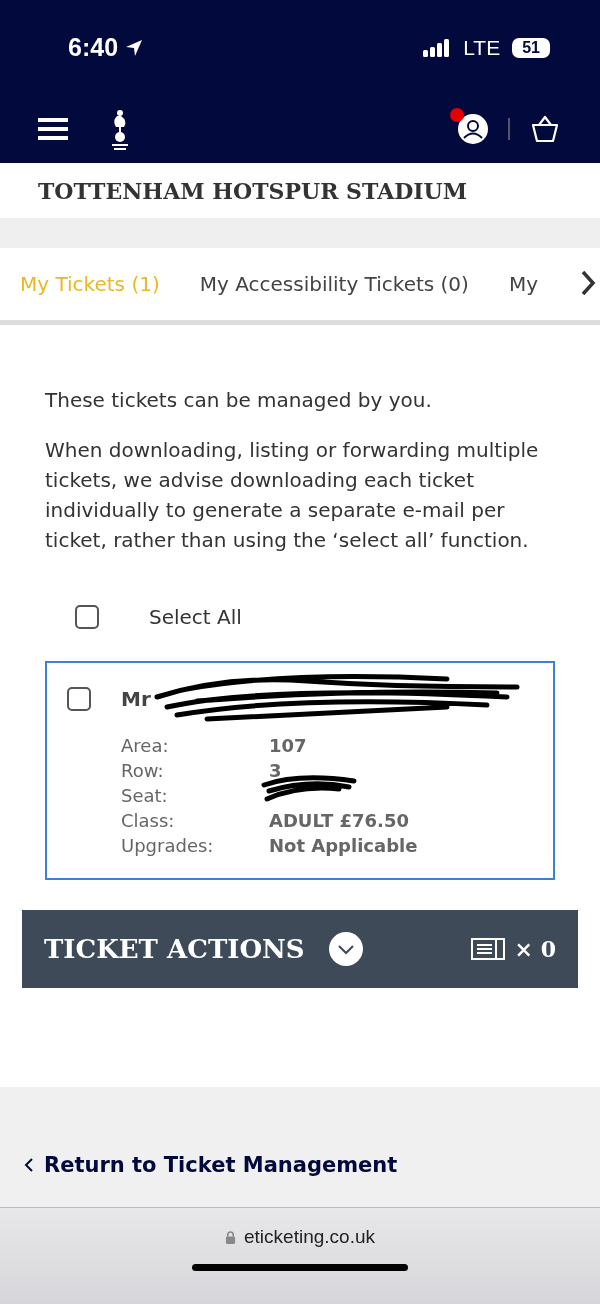 This screenshot has width=600, height=1304. Describe the element at coordinates (531, 47) in the screenshot. I see `battery-indicator: 51` at that location.